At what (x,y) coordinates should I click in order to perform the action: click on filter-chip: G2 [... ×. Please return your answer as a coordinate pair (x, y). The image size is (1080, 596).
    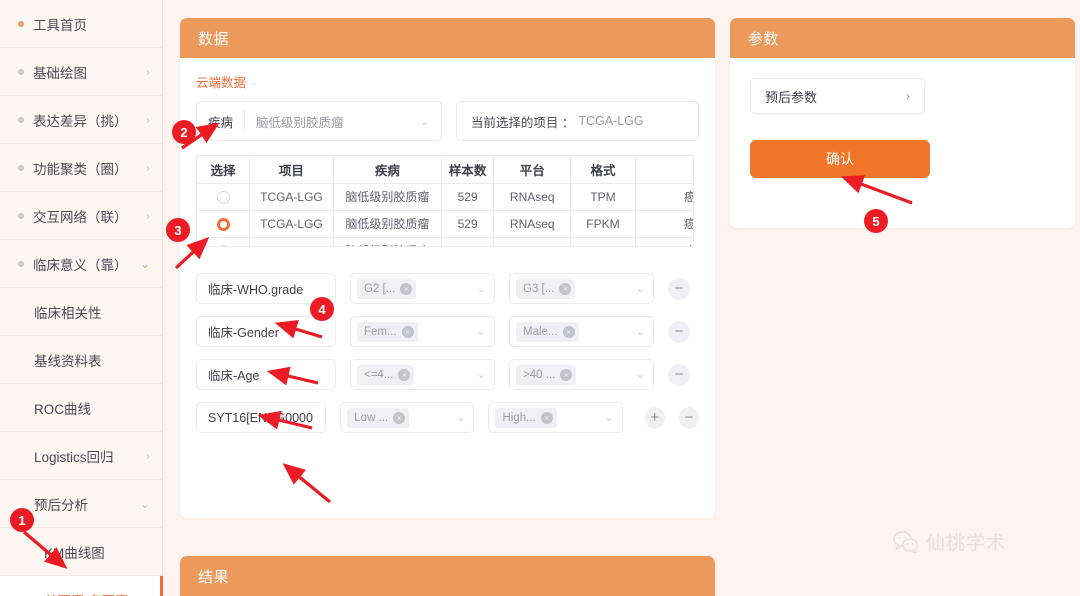
    Looking at the image, I should click on (387, 288).